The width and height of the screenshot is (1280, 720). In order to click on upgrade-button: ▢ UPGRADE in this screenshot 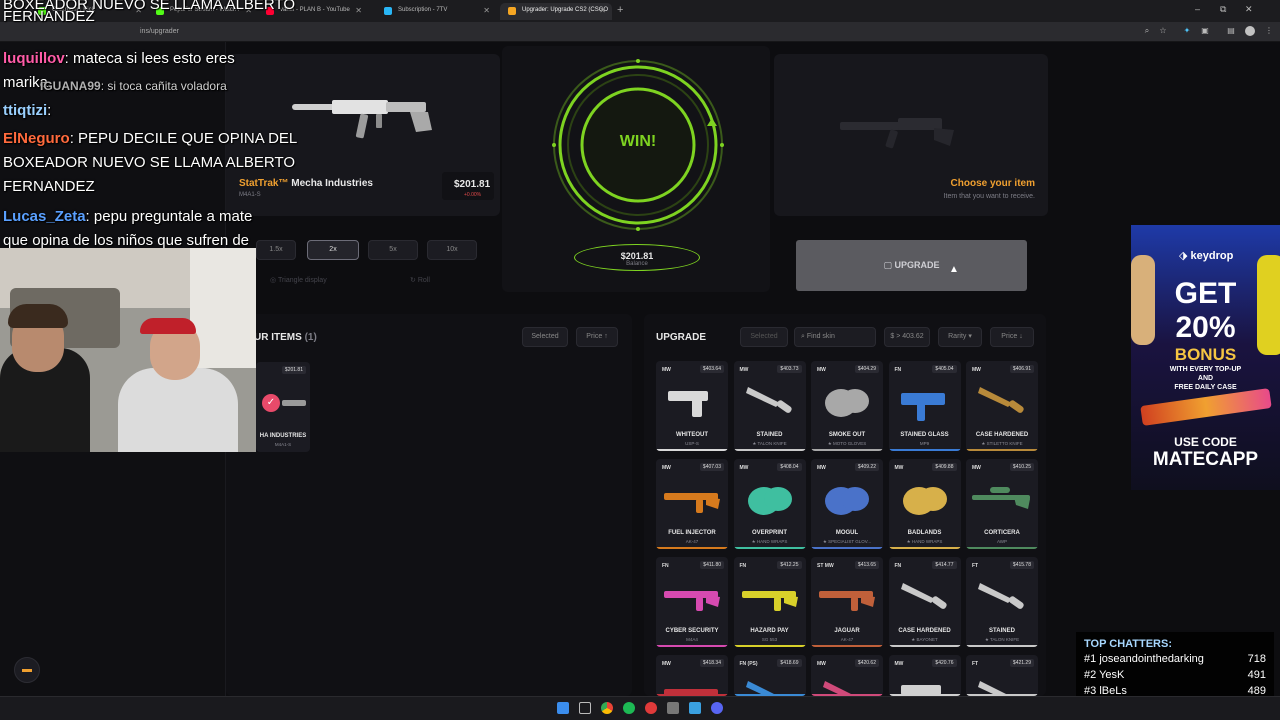, I will do `click(911, 265)`.